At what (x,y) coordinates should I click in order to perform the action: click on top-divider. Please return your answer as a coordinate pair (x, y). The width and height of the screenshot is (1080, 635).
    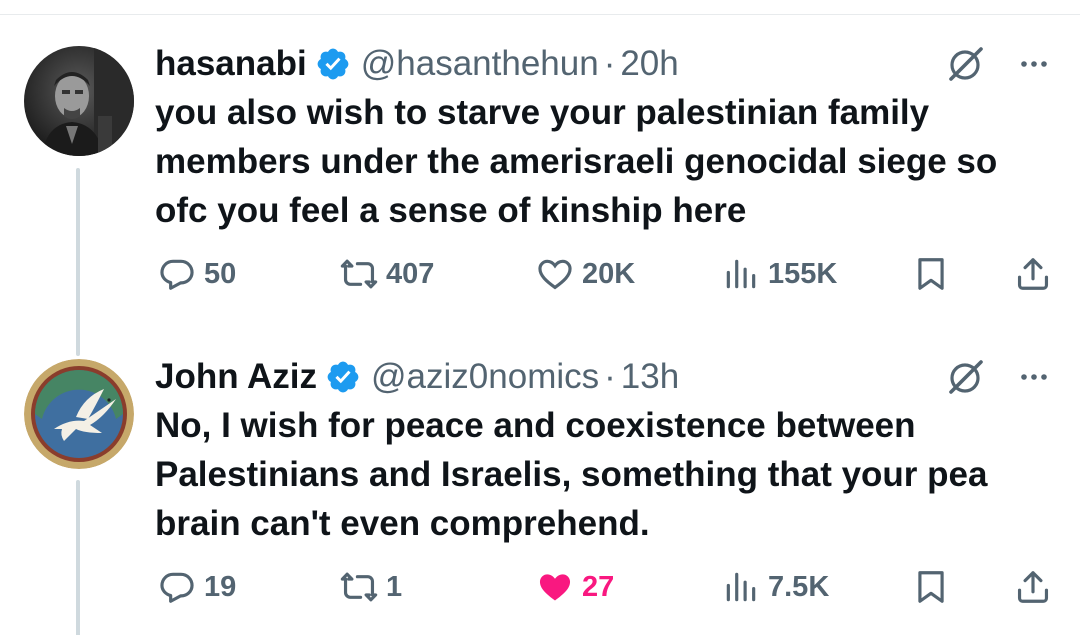
    Looking at the image, I should click on (540, 14).